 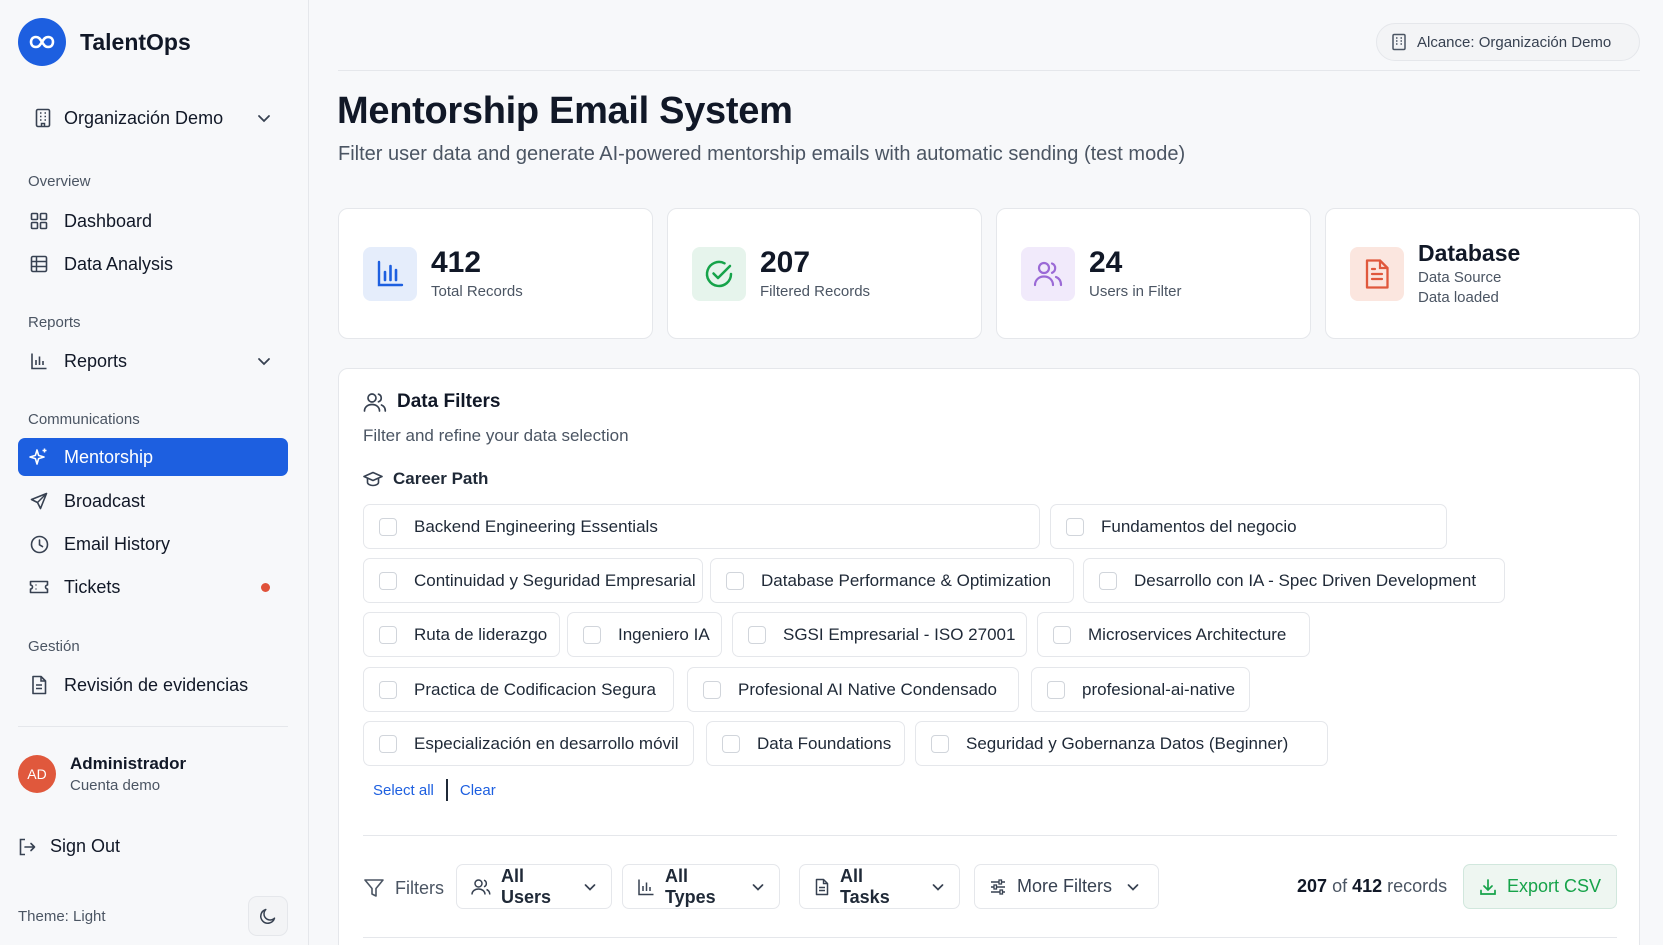 What do you see at coordinates (153, 726) in the screenshot?
I see `sidebar-divider` at bounding box center [153, 726].